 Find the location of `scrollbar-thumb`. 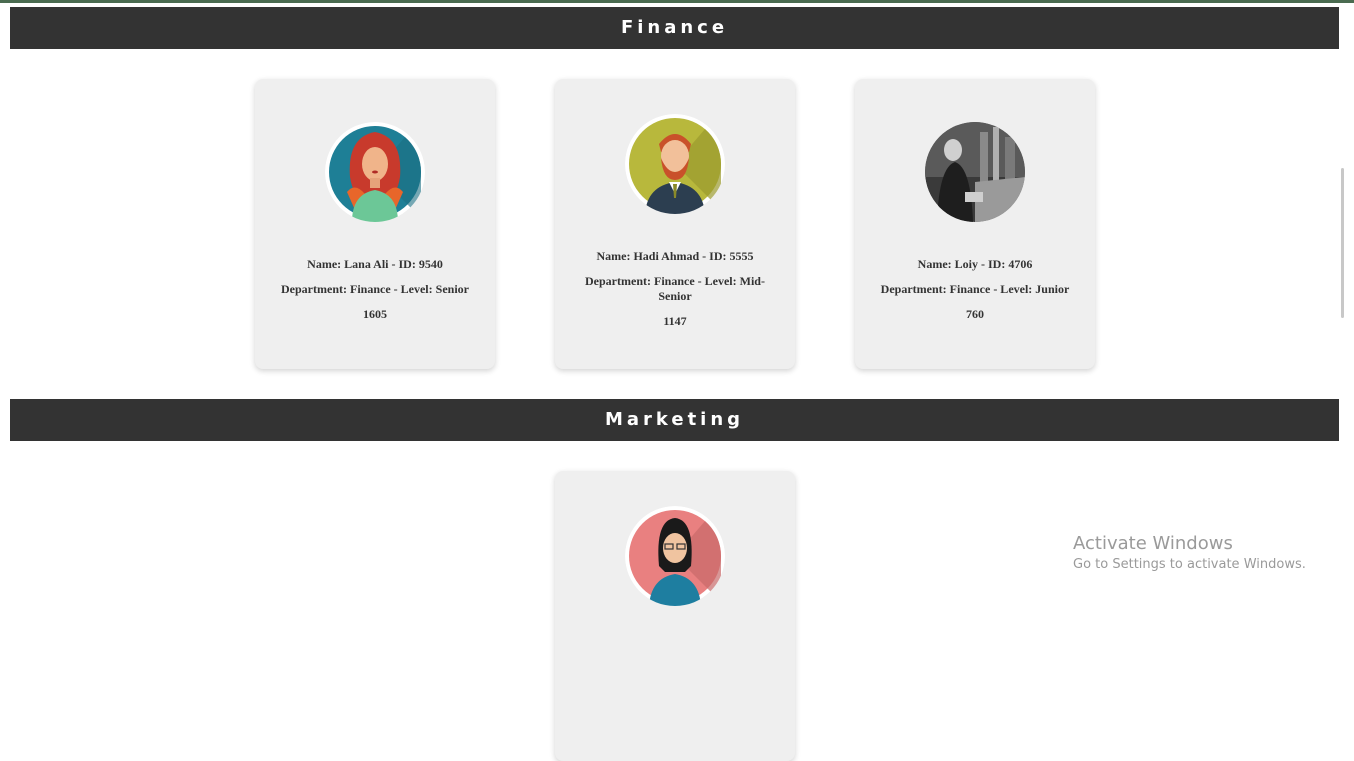

scrollbar-thumb is located at coordinates (1342, 243).